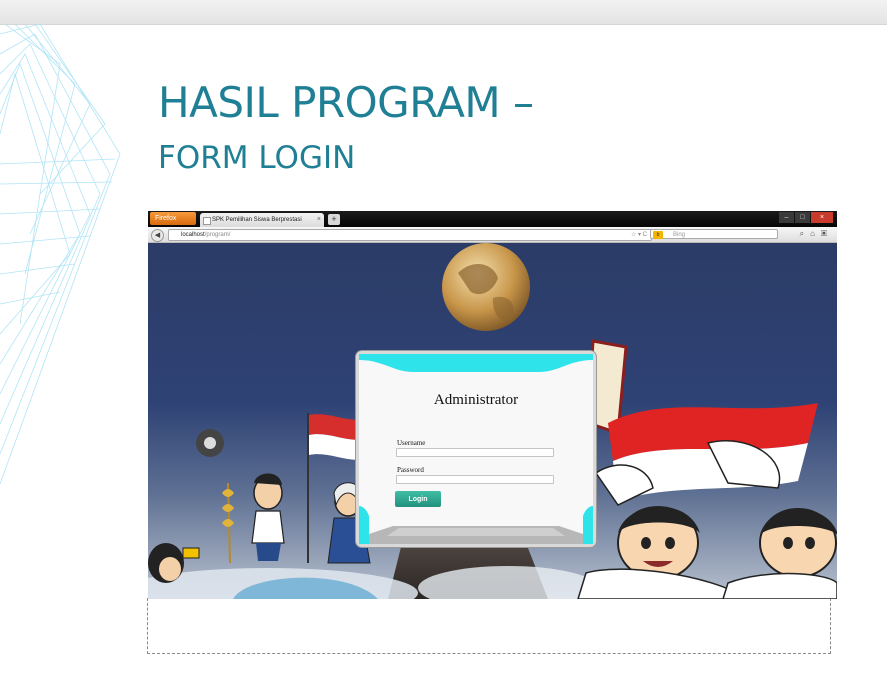 Image resolution: width=887 pixels, height=687 pixels. What do you see at coordinates (639, 235) in the screenshot?
I see `bookmark-star-icon: ☆ ▾ C` at bounding box center [639, 235].